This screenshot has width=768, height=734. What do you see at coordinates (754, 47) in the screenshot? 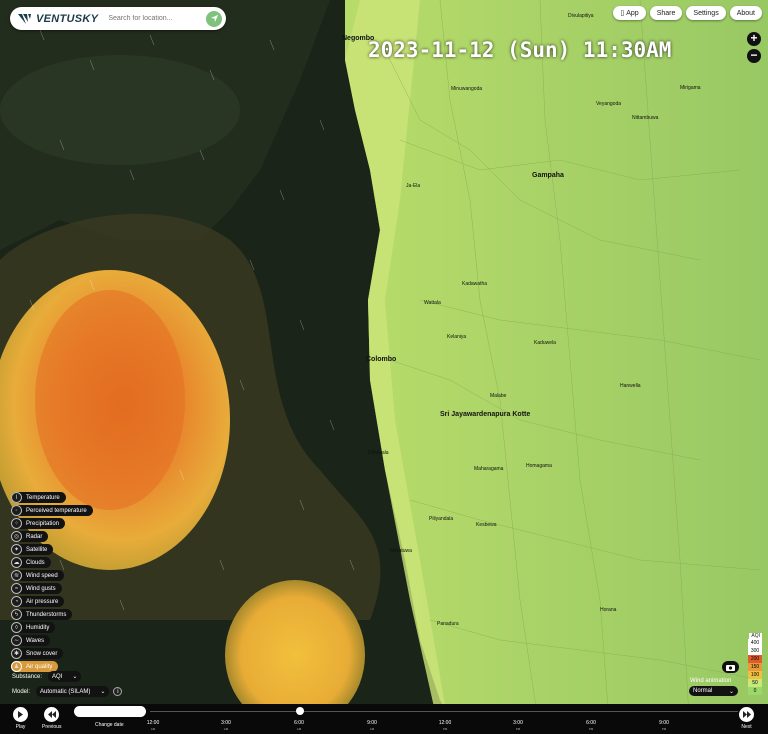
I see `zoom-controls: + −` at bounding box center [754, 47].